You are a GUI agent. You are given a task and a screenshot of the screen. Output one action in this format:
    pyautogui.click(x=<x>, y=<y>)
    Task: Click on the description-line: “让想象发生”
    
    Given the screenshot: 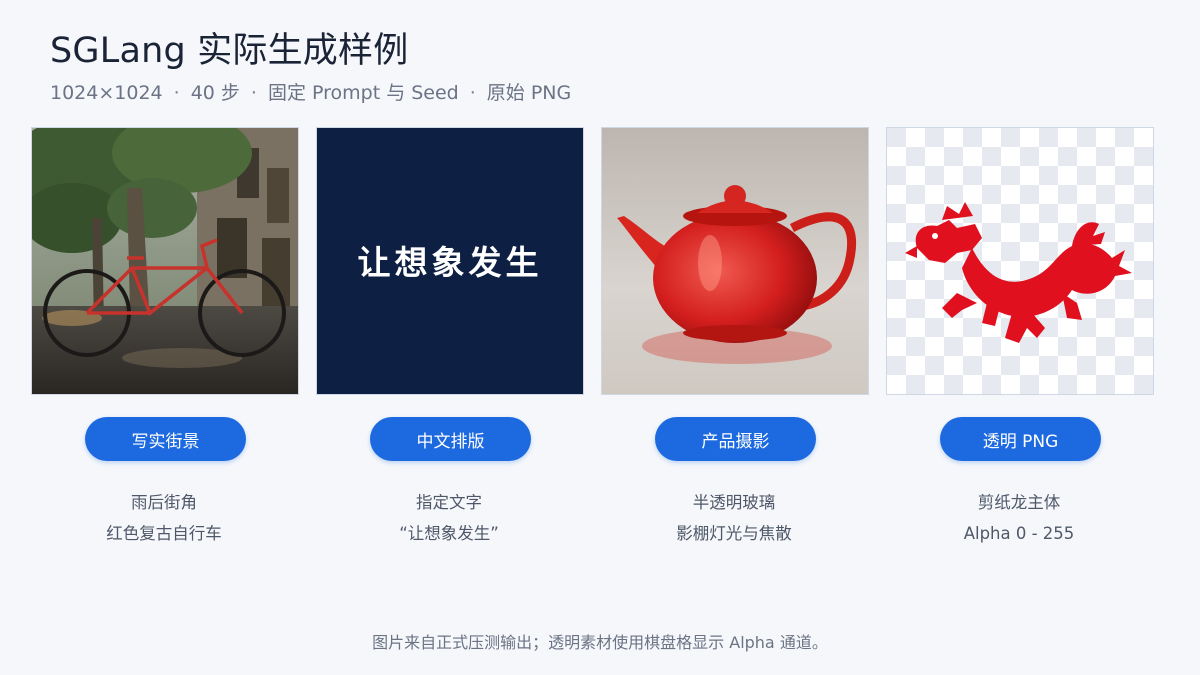 What is the action you would take?
    pyautogui.click(x=449, y=533)
    